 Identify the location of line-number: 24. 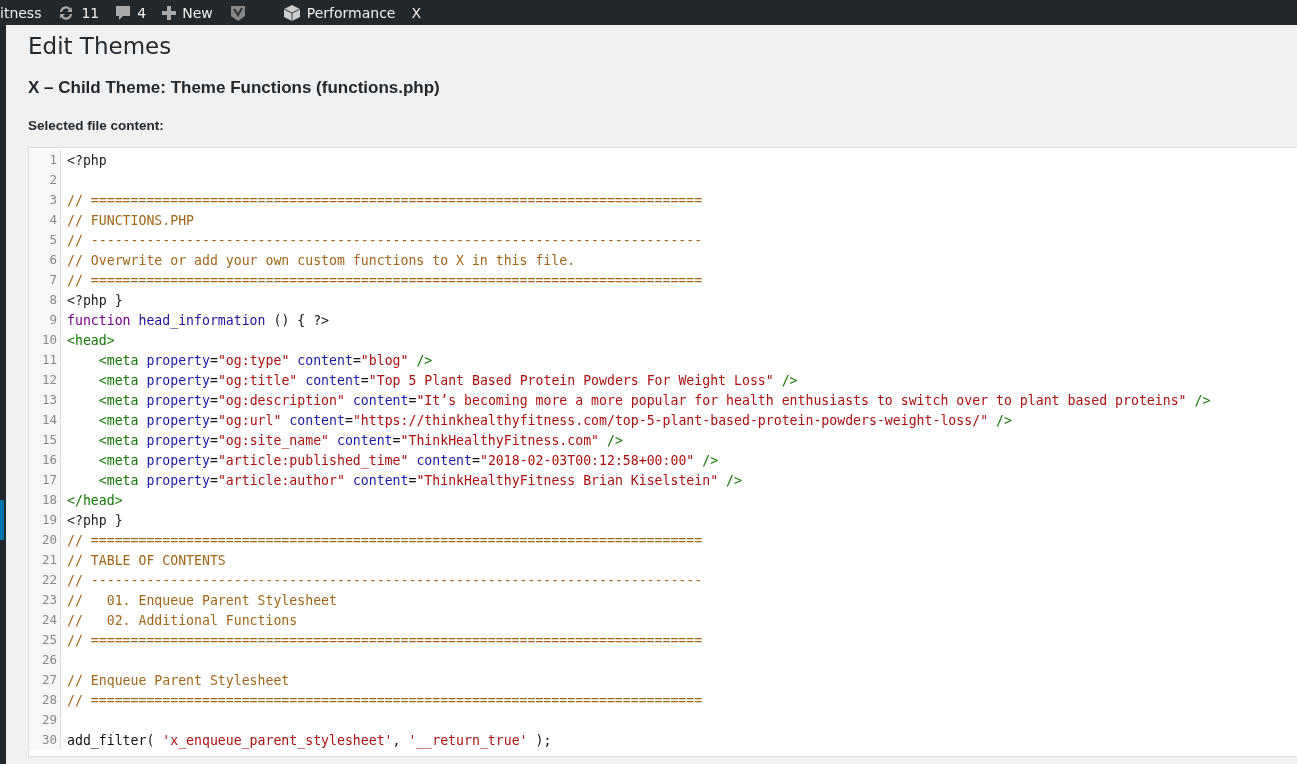
(45, 620).